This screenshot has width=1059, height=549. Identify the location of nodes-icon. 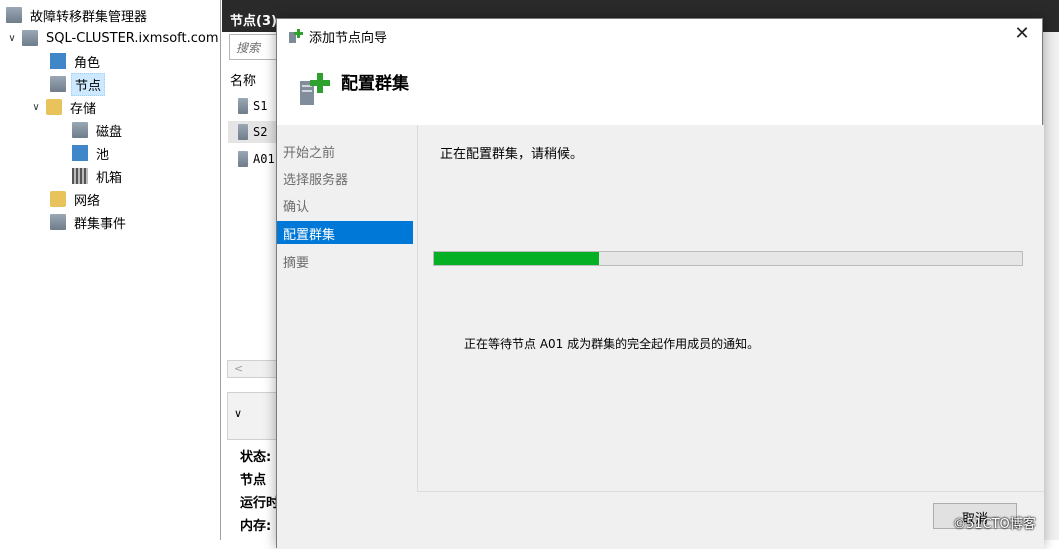
(58, 84).